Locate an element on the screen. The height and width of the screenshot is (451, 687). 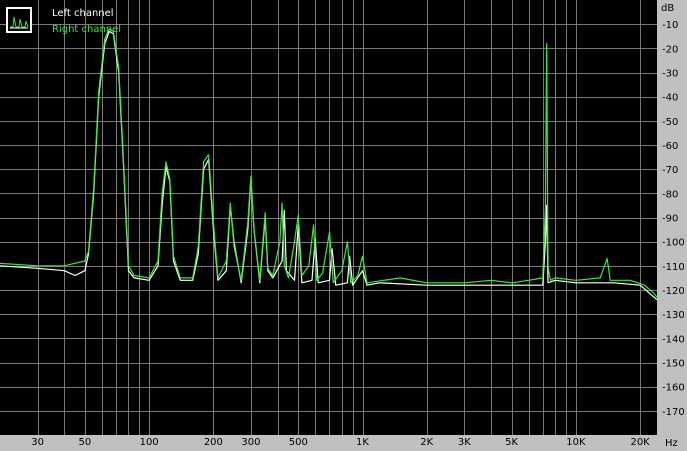
x-tick-label: 300 is located at coordinates (250, 442).